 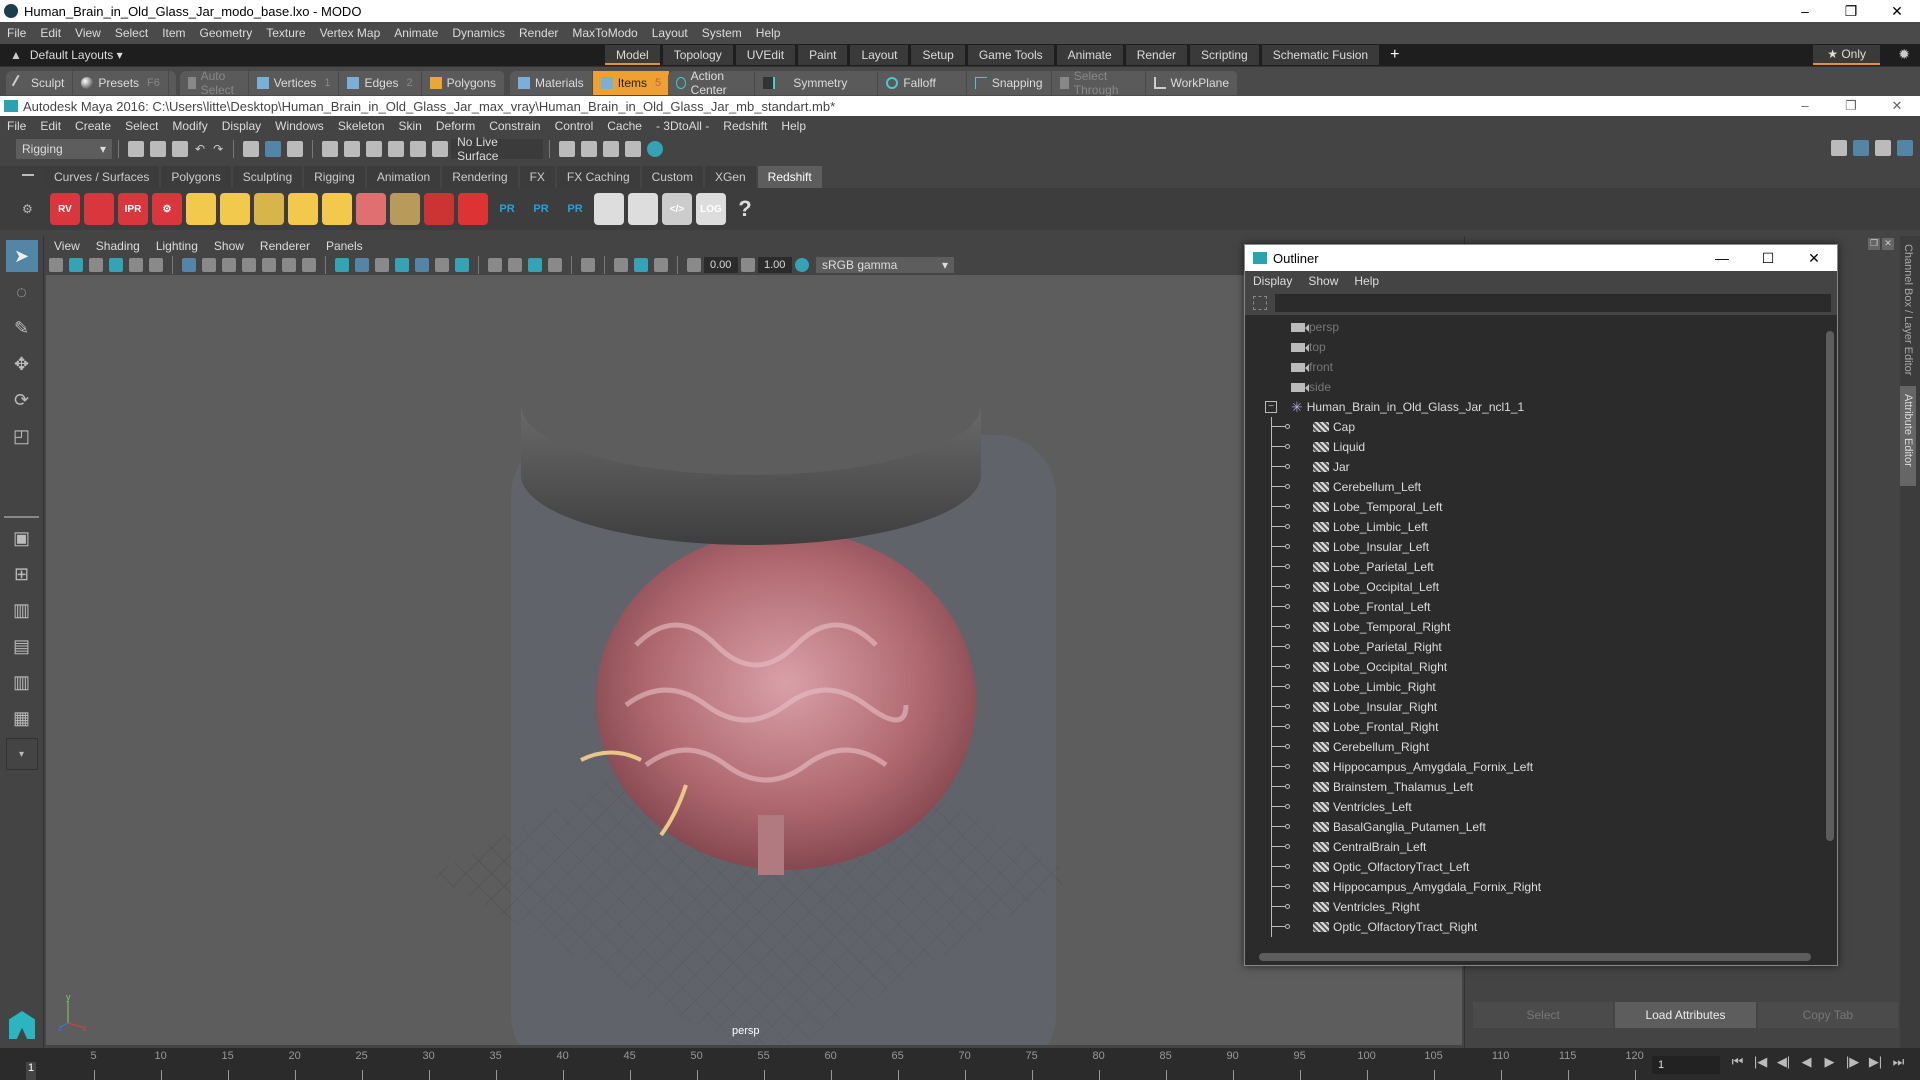 What do you see at coordinates (22, 610) in the screenshot?
I see `outliner-persp-layout-icon: ▥` at bounding box center [22, 610].